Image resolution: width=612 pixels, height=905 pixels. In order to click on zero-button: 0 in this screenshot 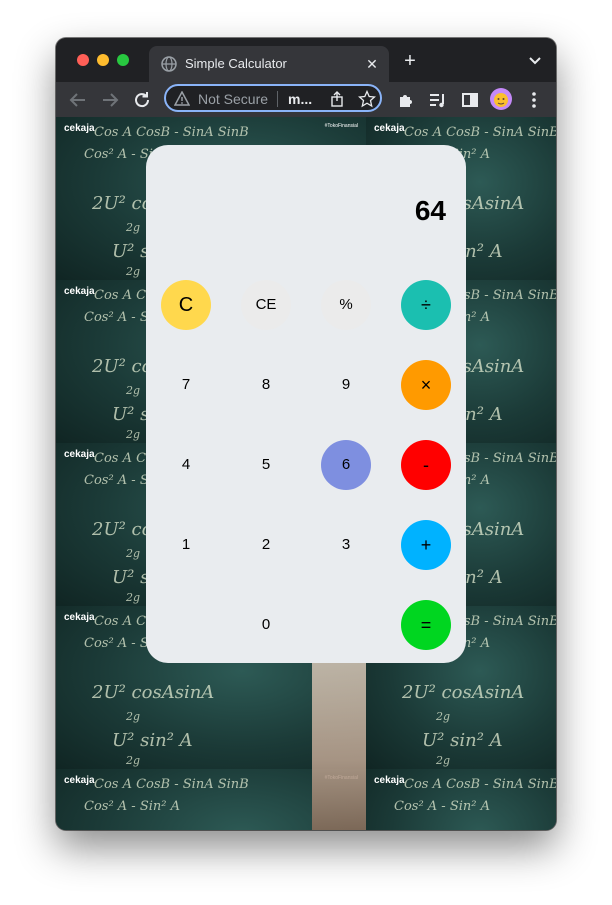, I will do `click(266, 625)`.